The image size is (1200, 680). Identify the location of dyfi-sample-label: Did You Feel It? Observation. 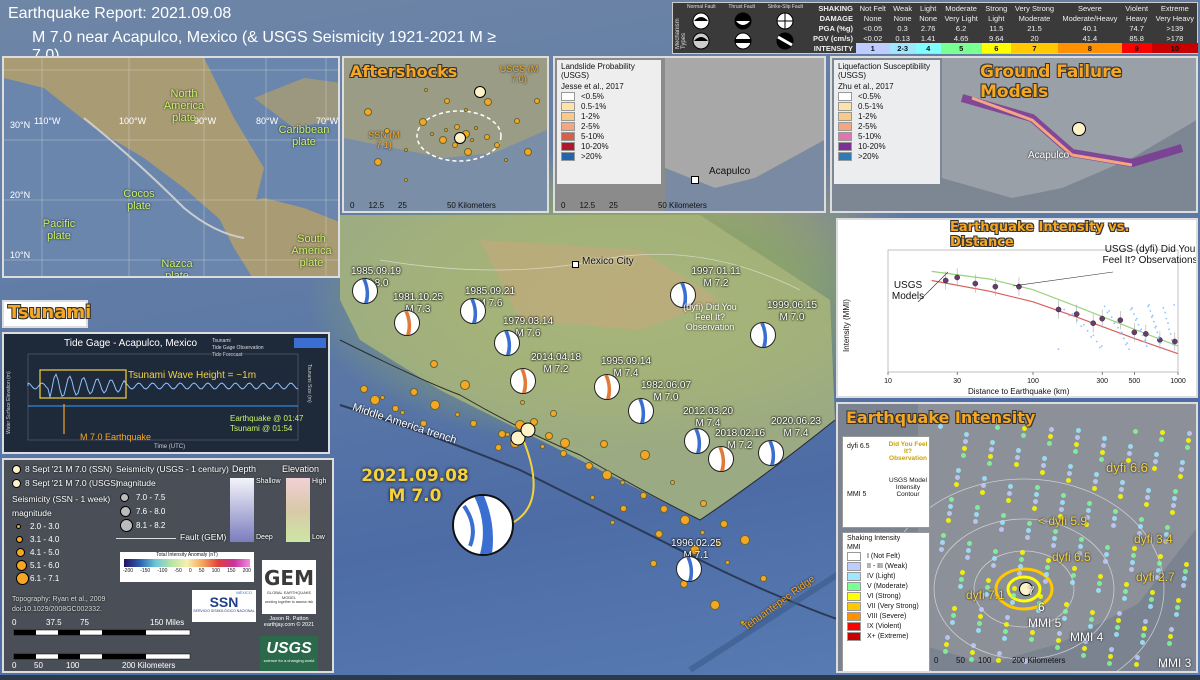
(908, 451).